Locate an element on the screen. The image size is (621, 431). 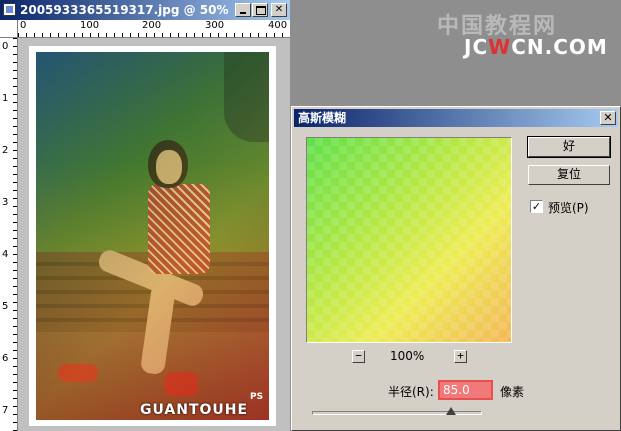
radius-input: 85.0 is located at coordinates (465, 390).